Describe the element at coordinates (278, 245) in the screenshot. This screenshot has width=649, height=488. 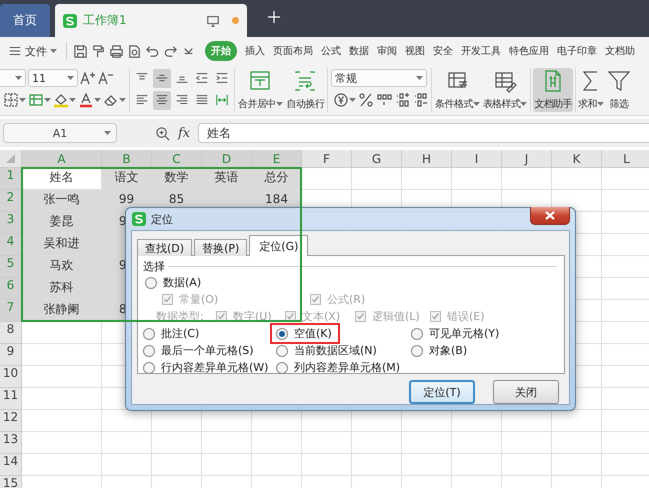
I see `dialog-tab: 定位(G)` at that location.